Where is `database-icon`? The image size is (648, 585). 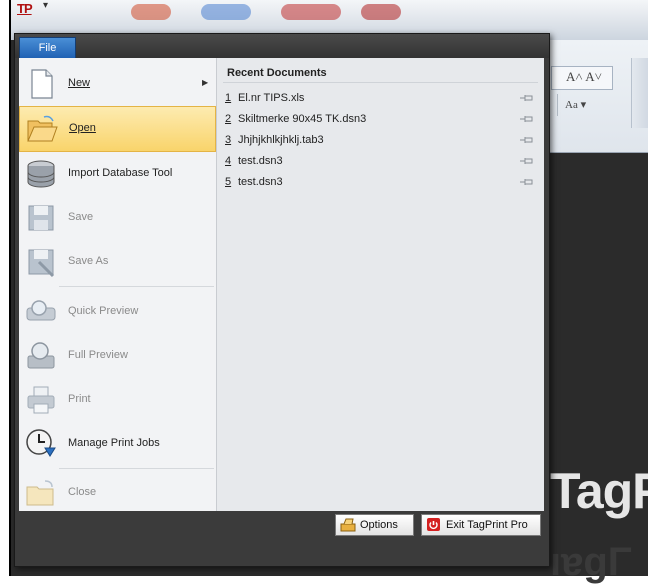
database-icon is located at coordinates (41, 174).